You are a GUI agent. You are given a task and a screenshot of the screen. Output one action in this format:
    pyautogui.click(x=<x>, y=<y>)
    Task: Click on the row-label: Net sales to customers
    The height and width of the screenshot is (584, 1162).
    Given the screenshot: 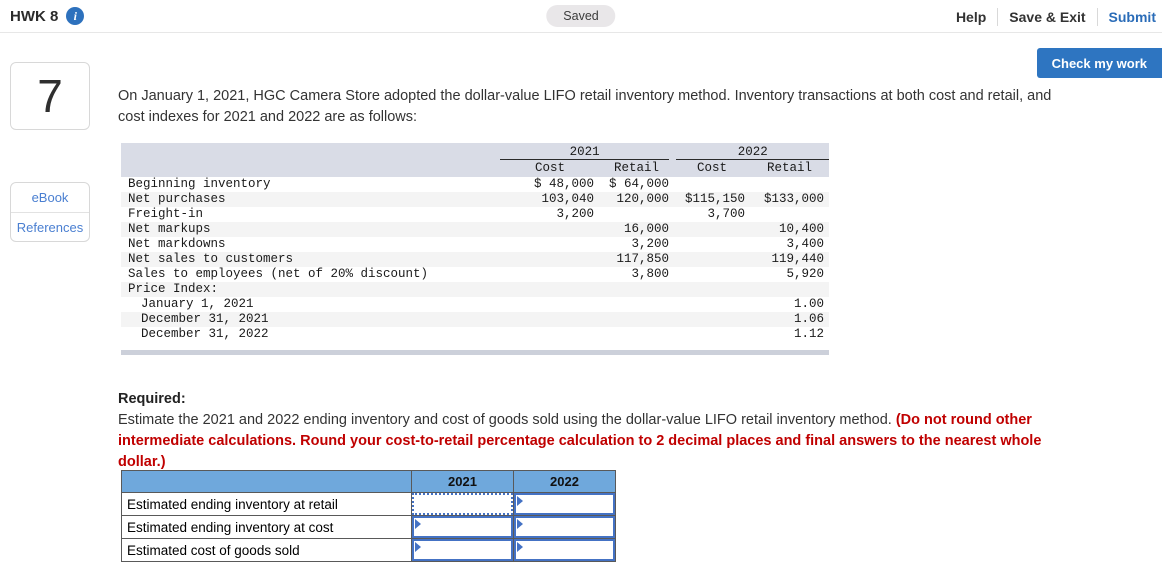 What is the action you would take?
    pyautogui.click(x=211, y=259)
    